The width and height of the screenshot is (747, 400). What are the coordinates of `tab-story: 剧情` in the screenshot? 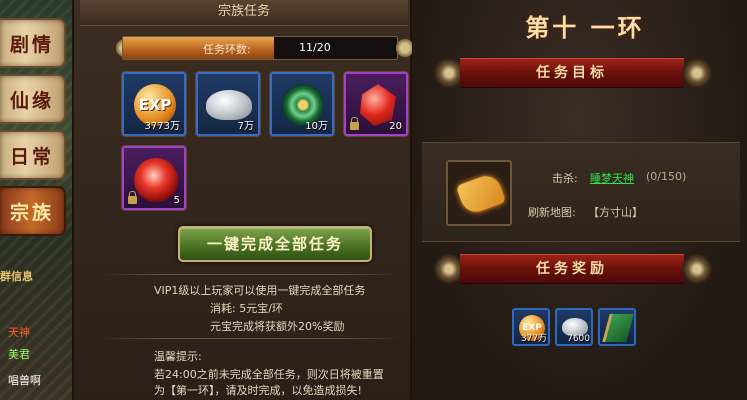 It's located at (33, 43).